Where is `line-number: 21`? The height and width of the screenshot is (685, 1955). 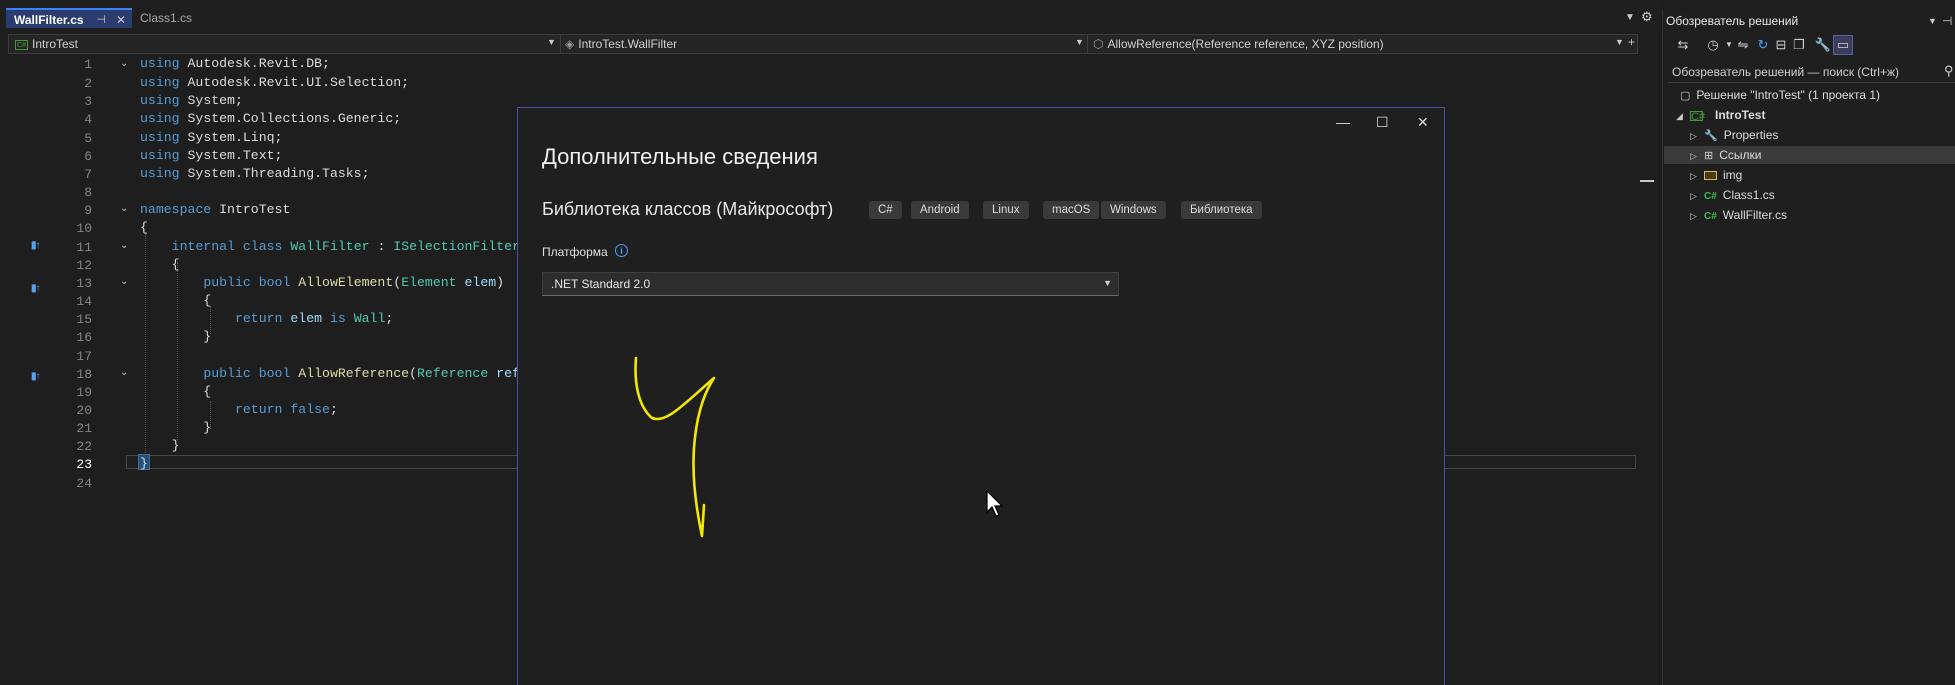 line-number: 21 is located at coordinates (84, 428).